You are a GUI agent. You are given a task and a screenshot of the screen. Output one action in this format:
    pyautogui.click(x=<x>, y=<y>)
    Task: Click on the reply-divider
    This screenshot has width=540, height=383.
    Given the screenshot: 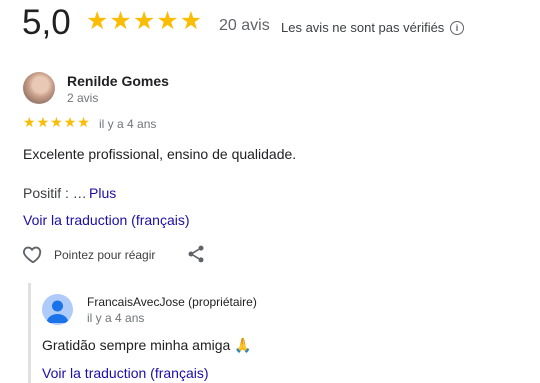 What is the action you would take?
    pyautogui.click(x=29, y=333)
    